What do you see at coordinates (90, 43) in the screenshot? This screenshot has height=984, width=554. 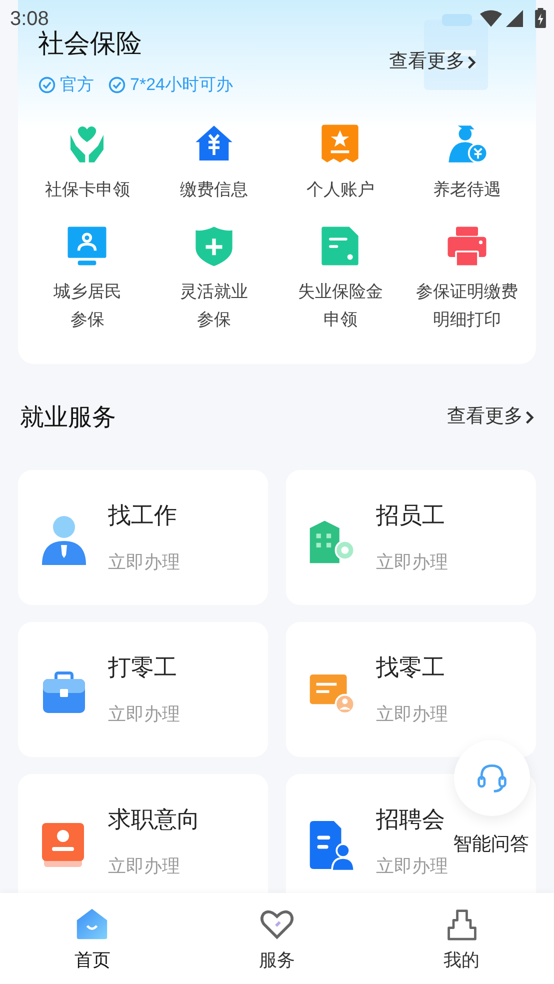 I see `section-title: 社会保险` at bounding box center [90, 43].